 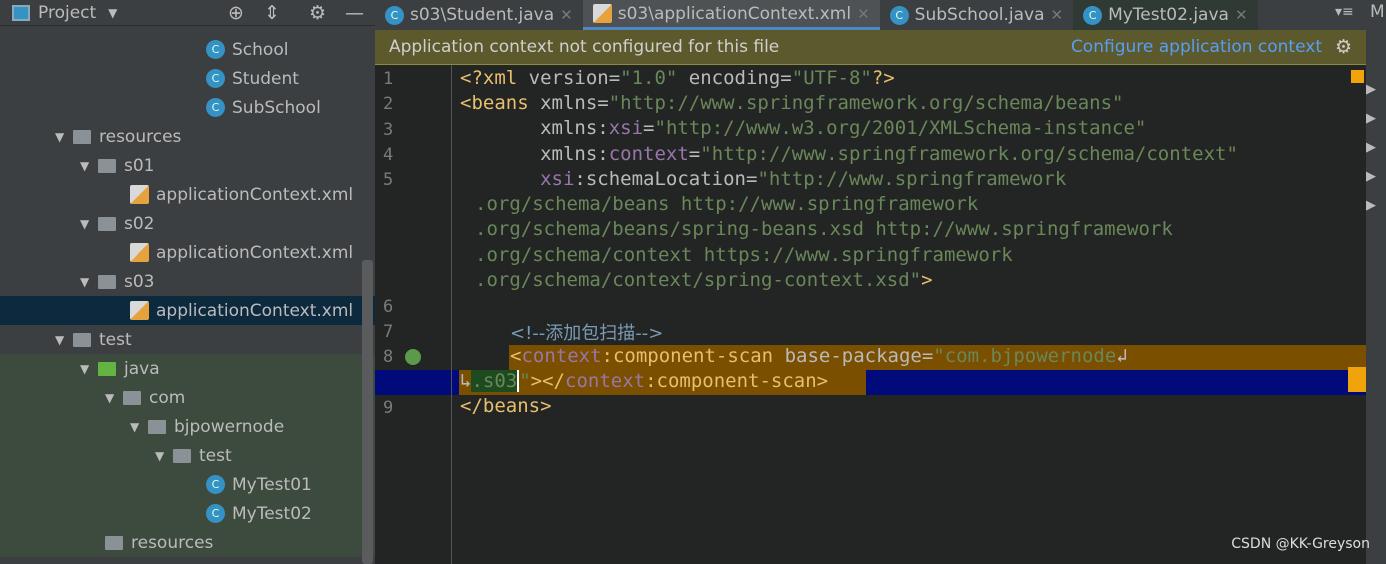 What do you see at coordinates (367, 412) in the screenshot?
I see `tree-scrollbar` at bounding box center [367, 412].